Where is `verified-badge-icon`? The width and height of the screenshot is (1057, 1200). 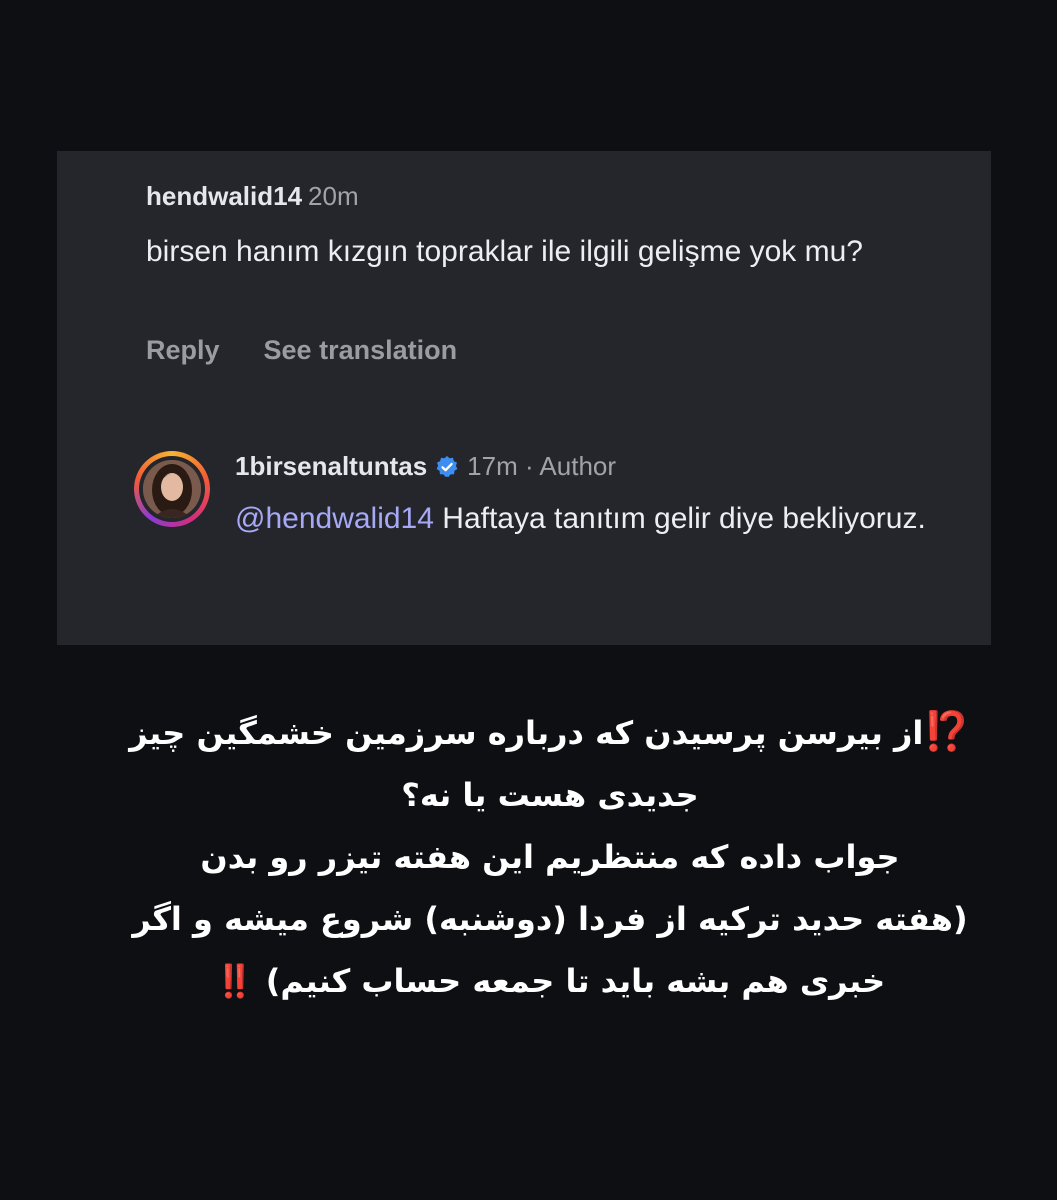
verified-badge-icon is located at coordinates (447, 467).